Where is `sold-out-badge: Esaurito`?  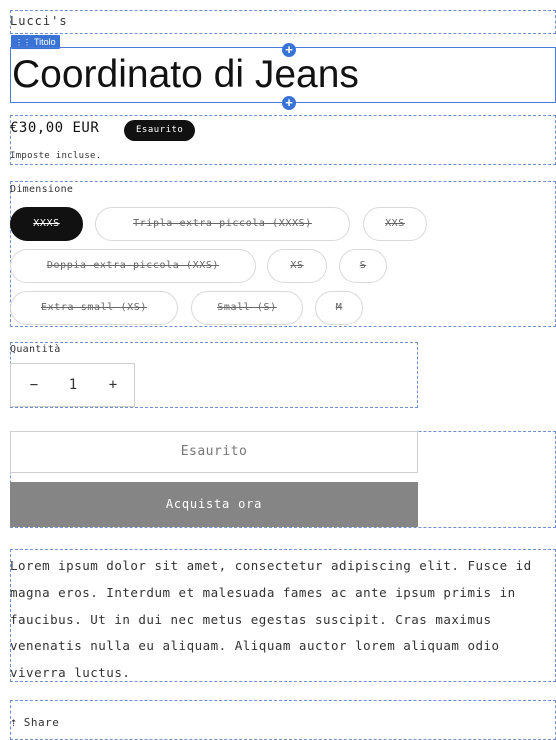
sold-out-badge: Esaurito is located at coordinates (160, 130).